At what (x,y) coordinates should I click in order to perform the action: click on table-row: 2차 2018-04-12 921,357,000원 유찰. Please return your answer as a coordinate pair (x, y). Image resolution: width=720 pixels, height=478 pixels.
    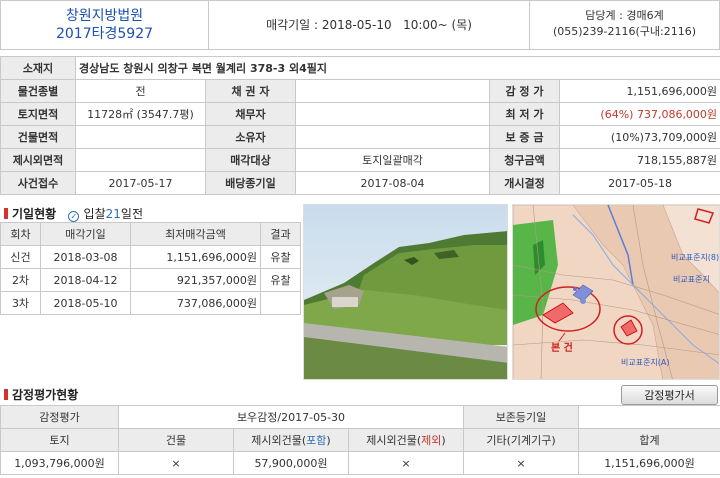
    Looking at the image, I should click on (150, 280).